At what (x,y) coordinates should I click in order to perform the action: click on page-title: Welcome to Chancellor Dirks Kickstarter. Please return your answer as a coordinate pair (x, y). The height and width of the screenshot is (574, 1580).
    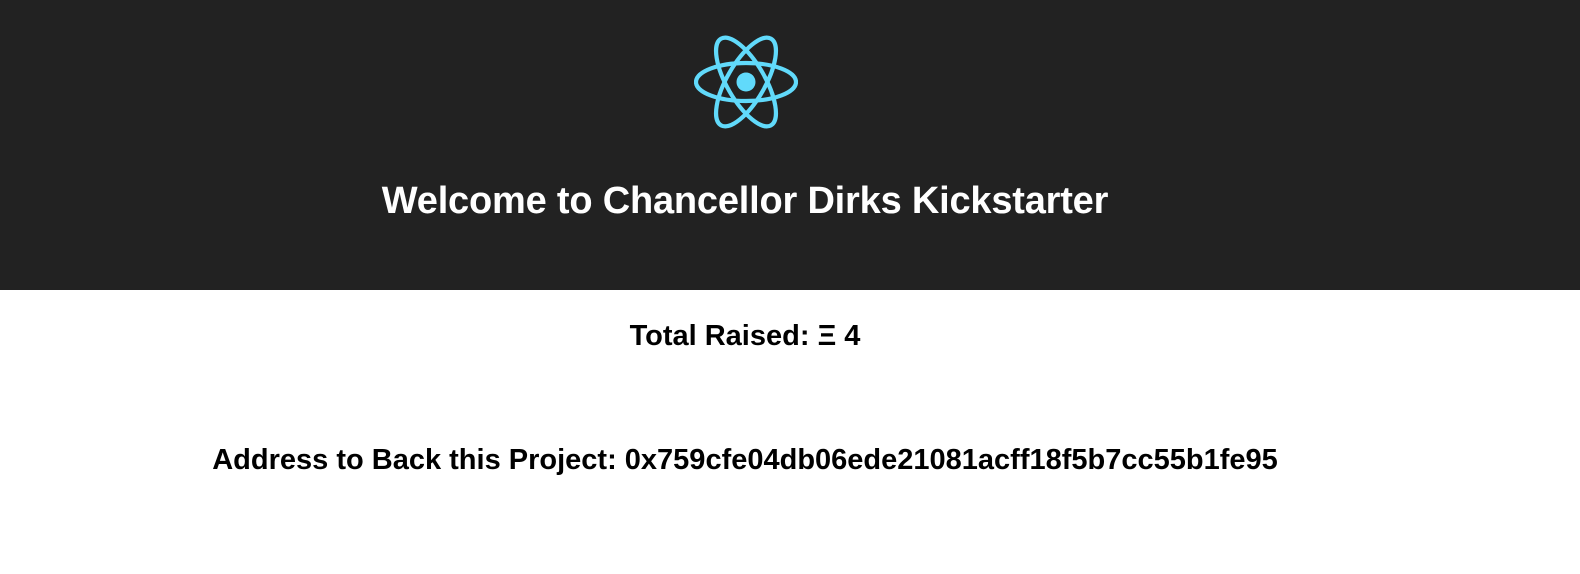
    Looking at the image, I should click on (745, 201).